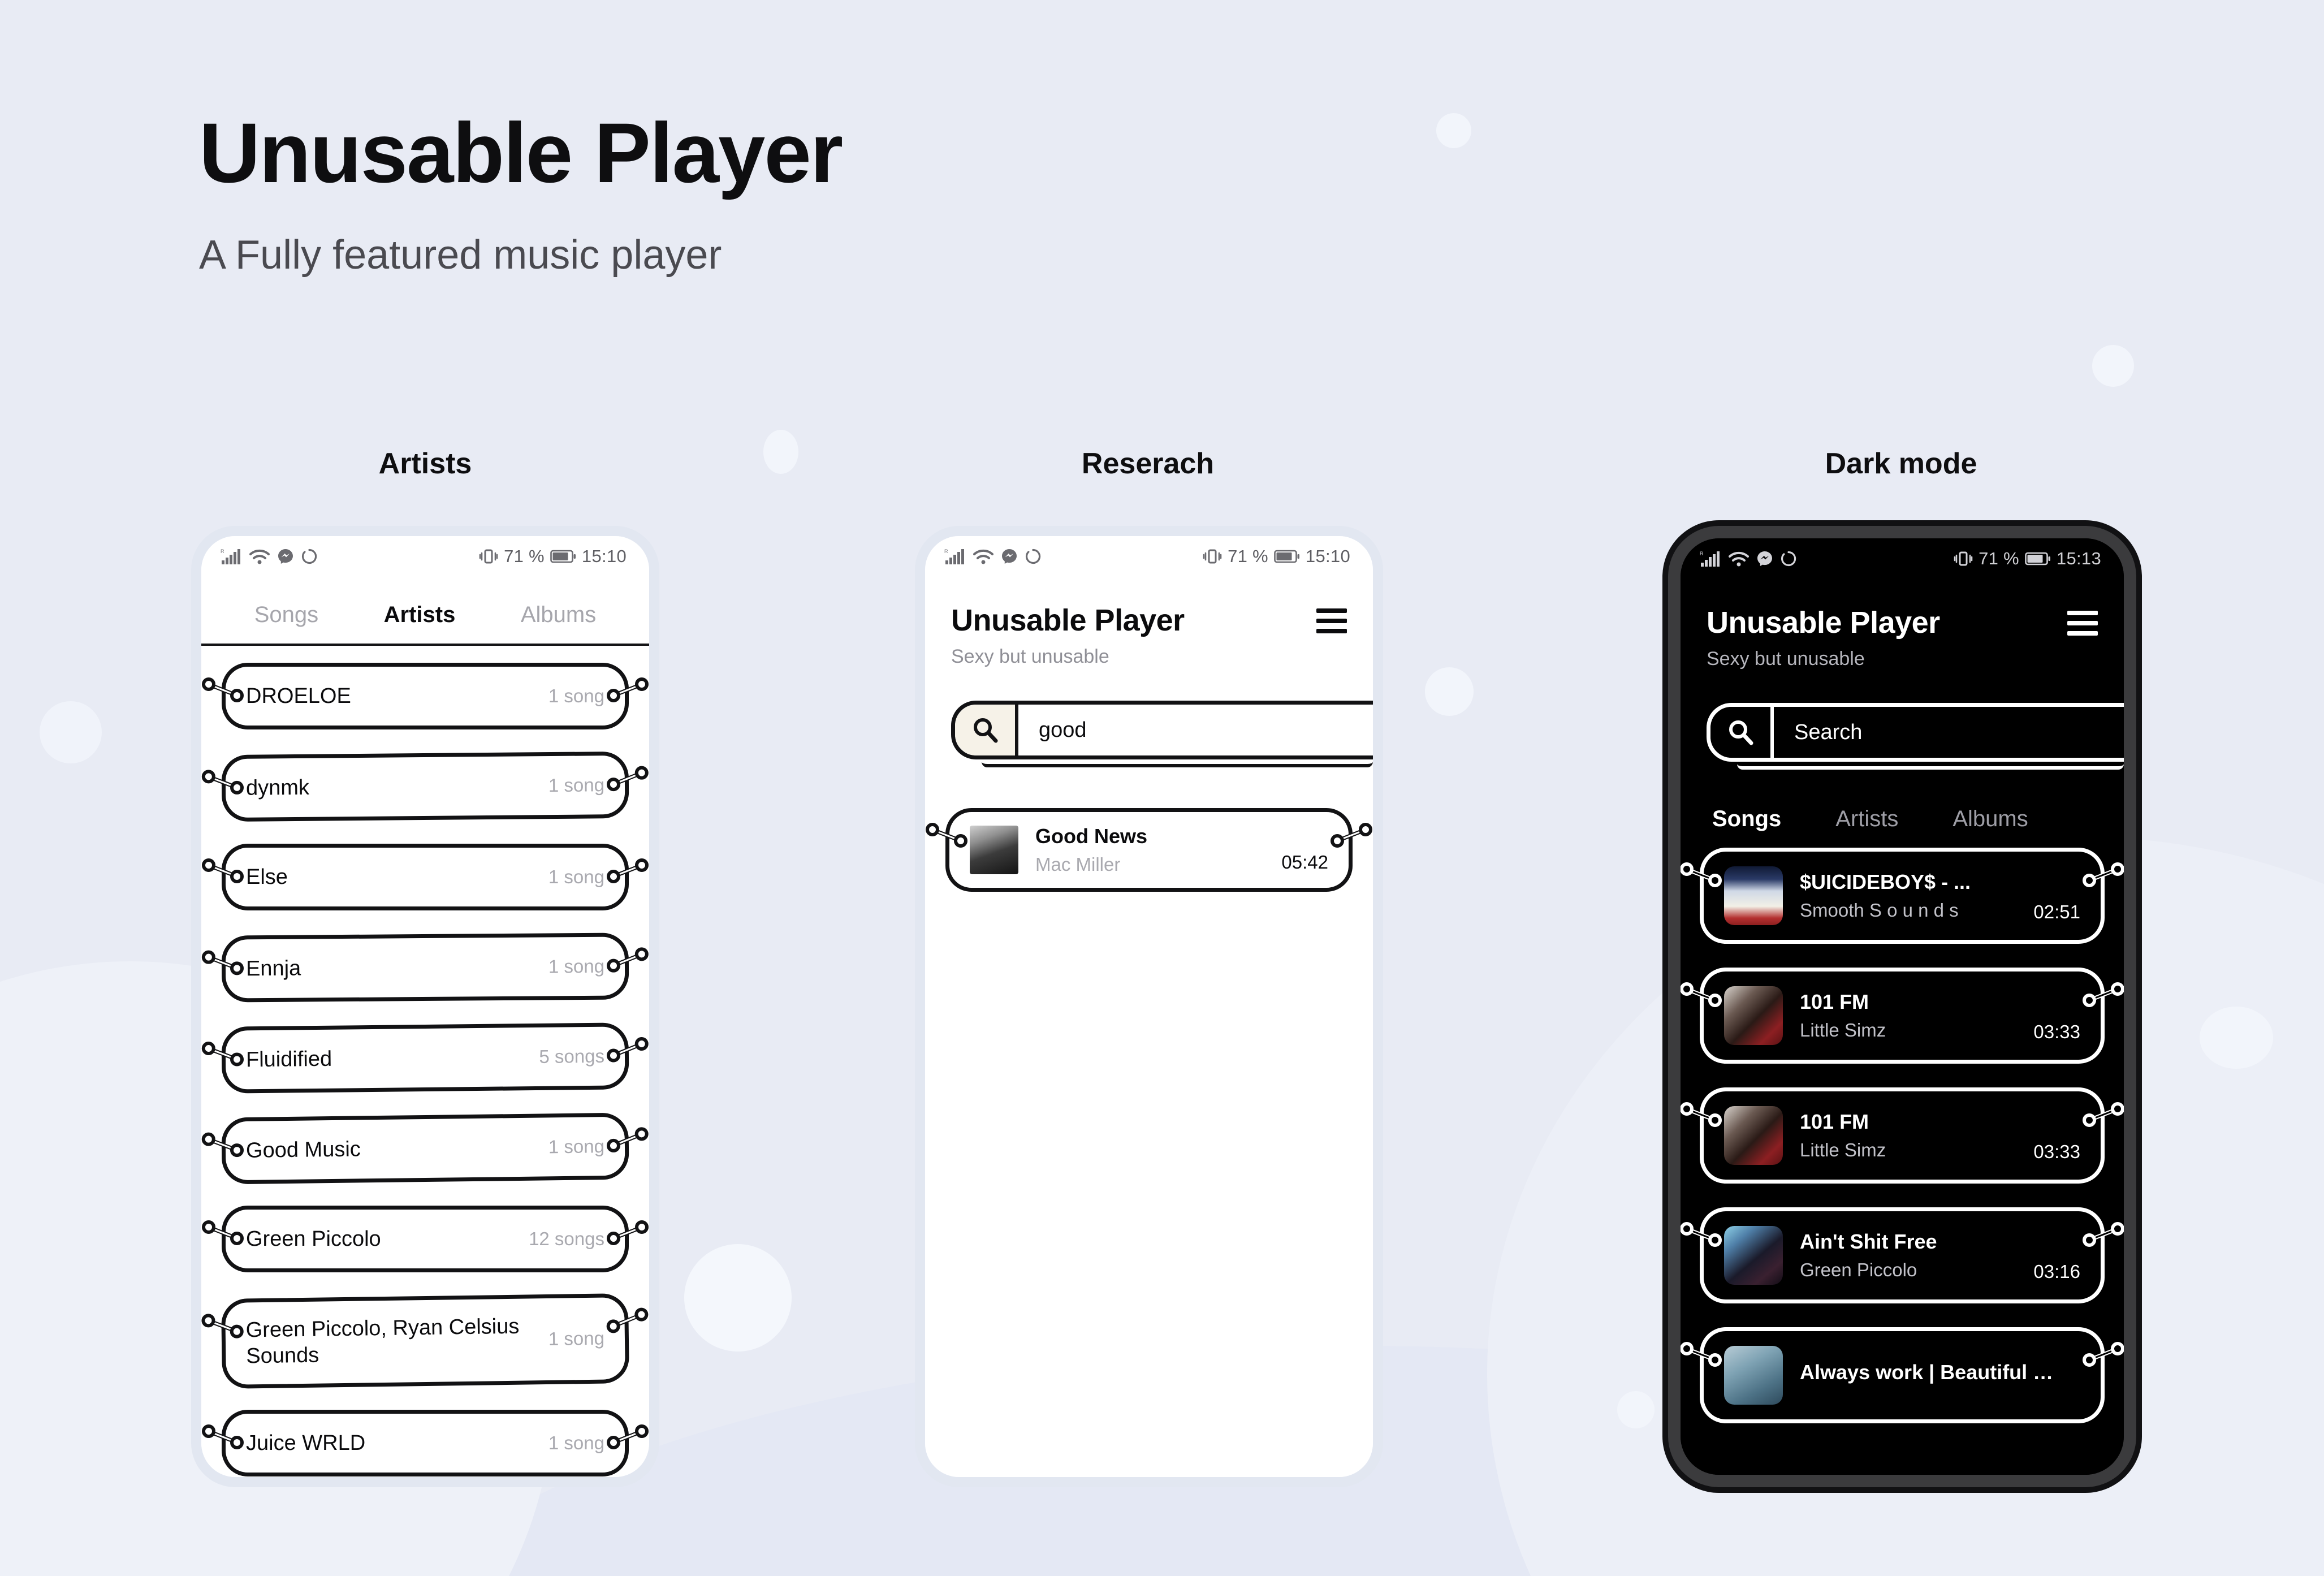 Image resolution: width=2324 pixels, height=1576 pixels. What do you see at coordinates (425, 1443) in the screenshot?
I see `list-item: Juice WRLD 1 song` at bounding box center [425, 1443].